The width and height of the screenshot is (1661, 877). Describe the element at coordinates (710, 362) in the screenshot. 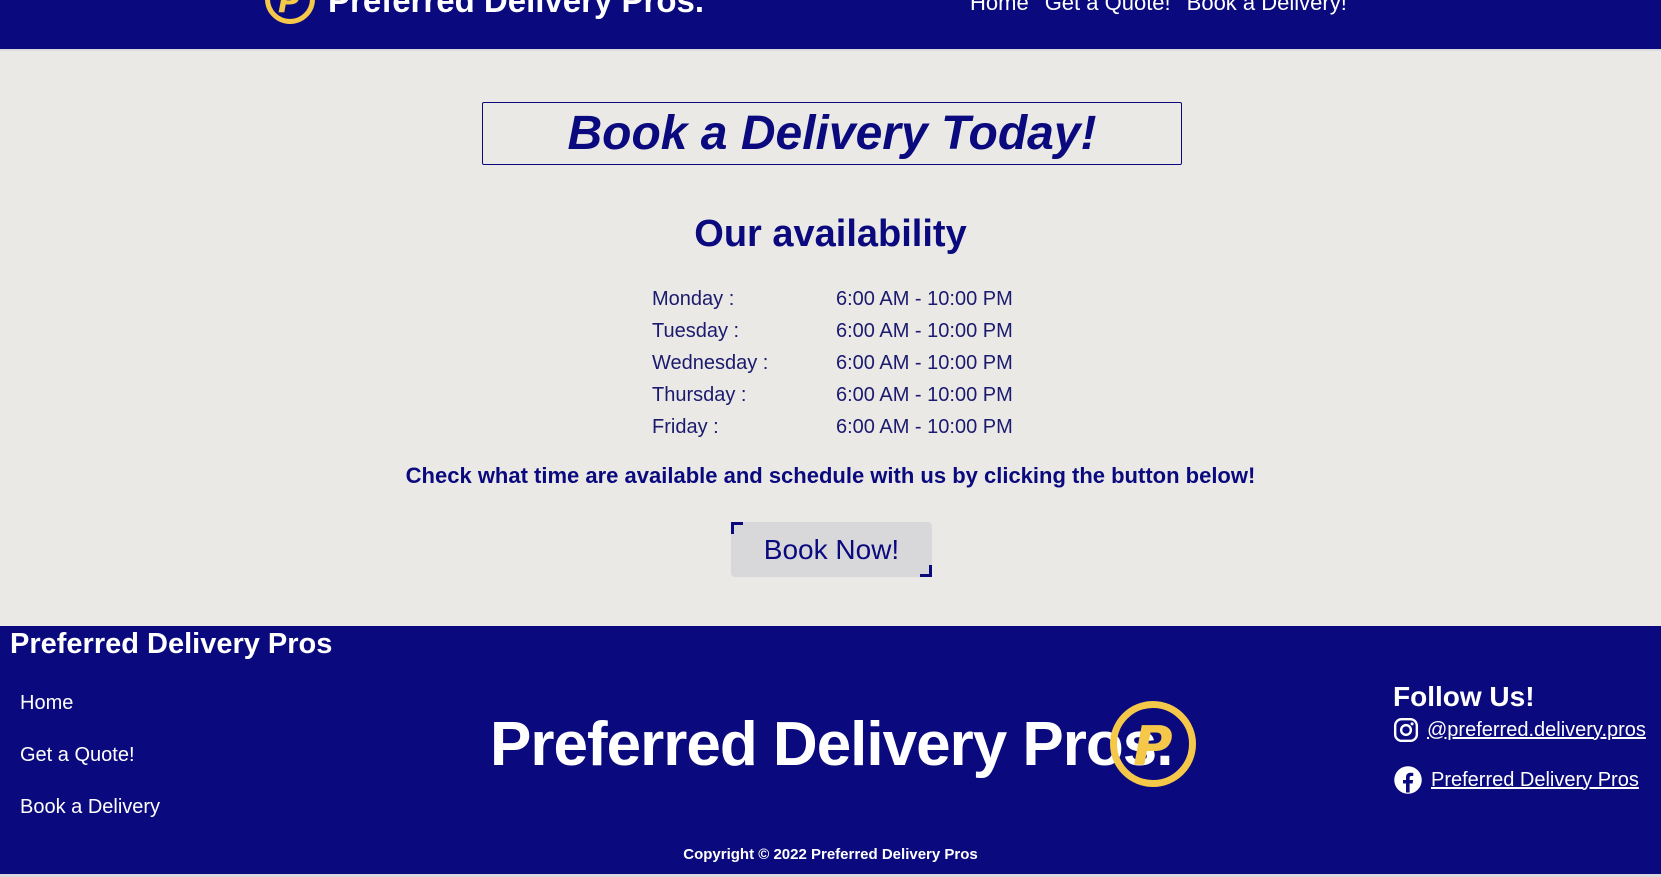

I see `hours-day: Wednesday :` at that location.